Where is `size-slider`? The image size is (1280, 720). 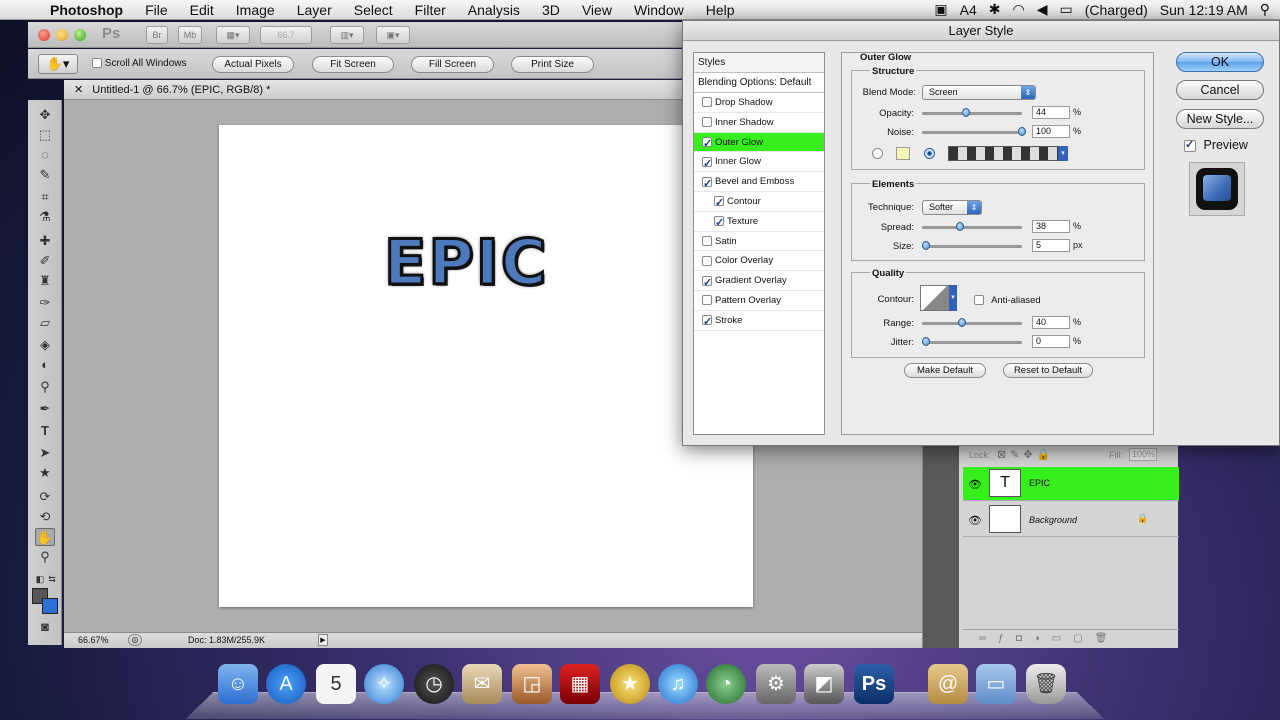 size-slider is located at coordinates (972, 245).